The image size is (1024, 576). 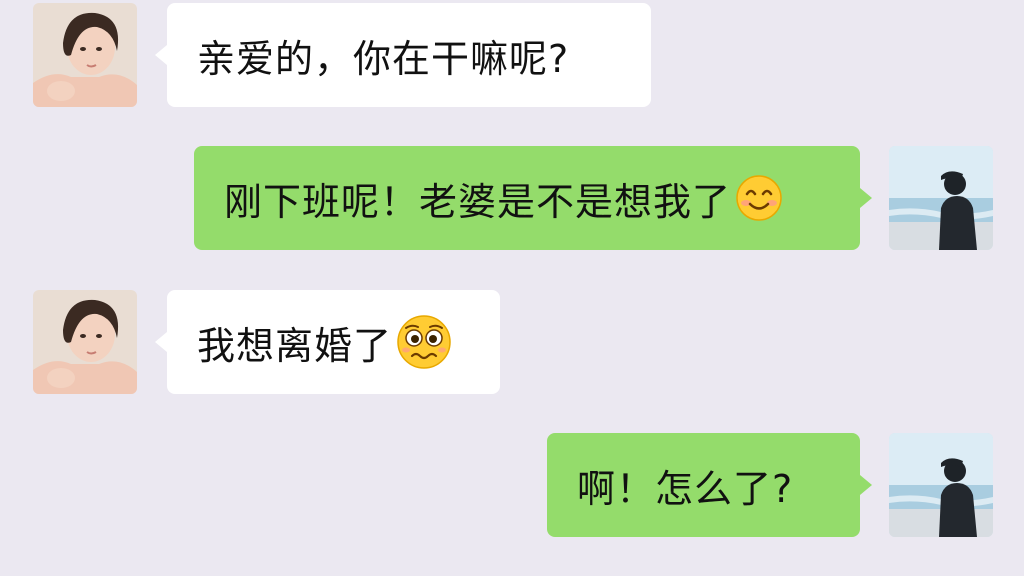 What do you see at coordinates (383, 58) in the screenshot?
I see `message-text: 亲爱的，你在干嘛呢?` at bounding box center [383, 58].